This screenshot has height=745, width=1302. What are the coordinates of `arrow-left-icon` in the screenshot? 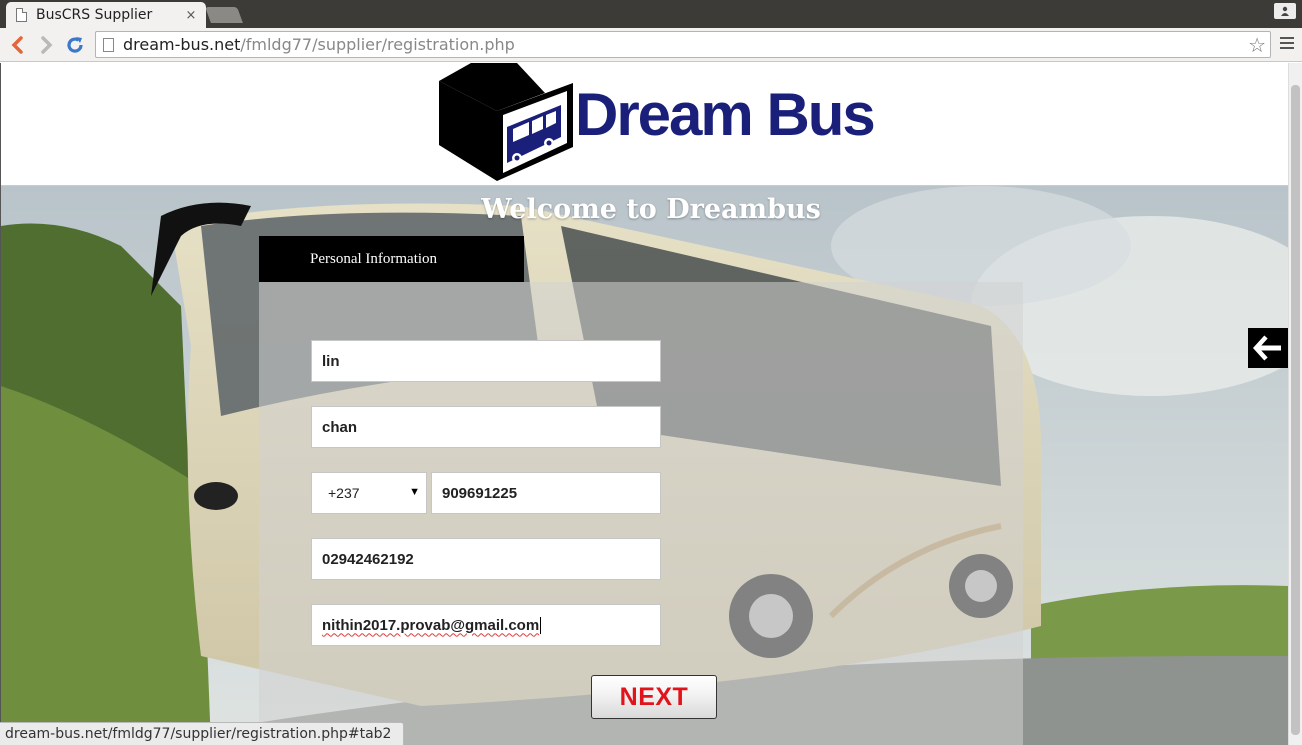 It's located at (17, 45).